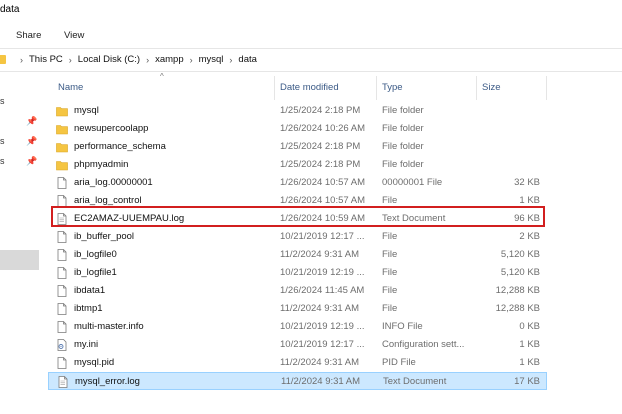 This screenshot has height=414, width=622. Describe the element at coordinates (491, 87) in the screenshot. I see `column-size: Size` at that location.